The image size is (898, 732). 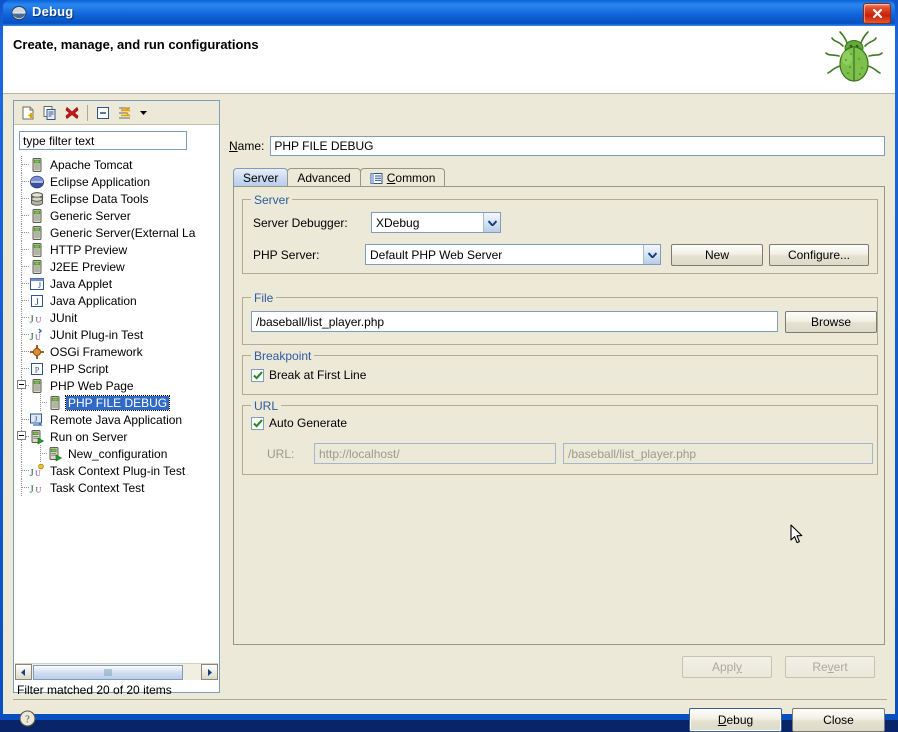 What do you see at coordinates (116, 249) in the screenshot?
I see `tree-item: HTTP Preview` at bounding box center [116, 249].